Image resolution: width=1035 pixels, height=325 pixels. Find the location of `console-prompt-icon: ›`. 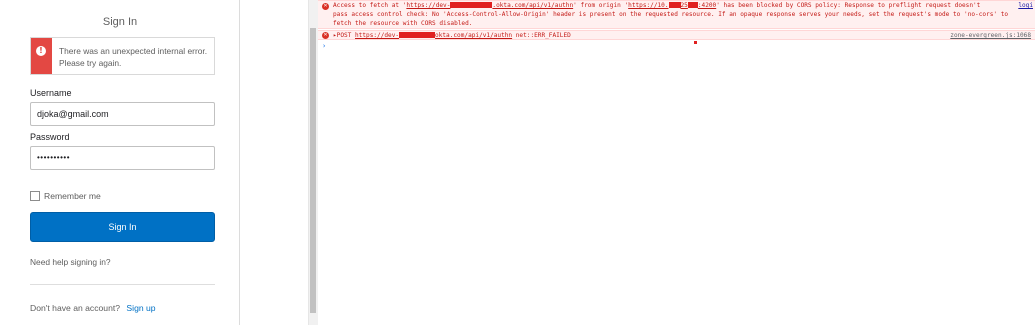

console-prompt-icon: › is located at coordinates (324, 46).